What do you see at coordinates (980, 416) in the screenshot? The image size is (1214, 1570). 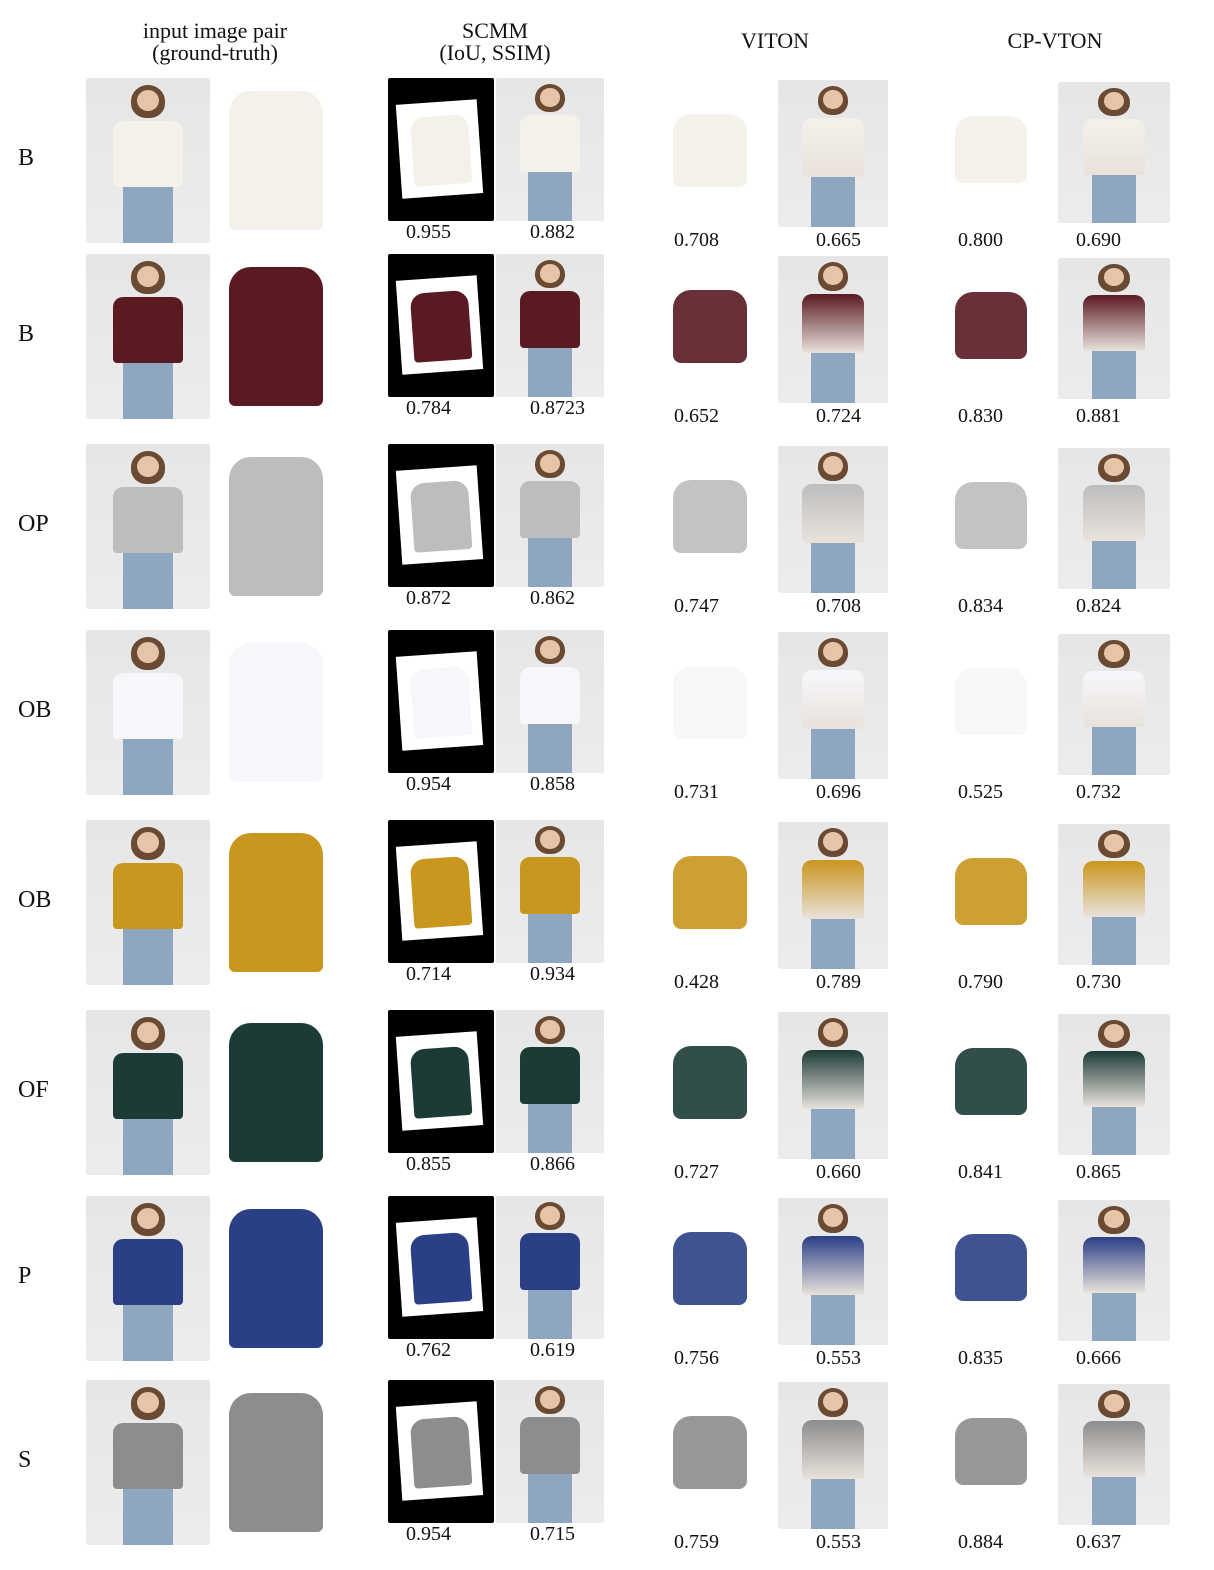 I see `cpvton-iou-score: 0.830` at bounding box center [980, 416].